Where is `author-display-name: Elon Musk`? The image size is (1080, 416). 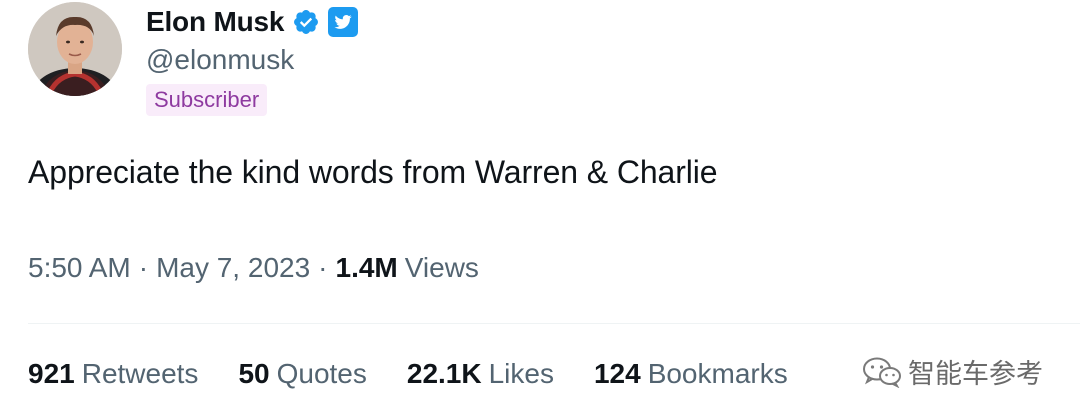
author-display-name: Elon Musk is located at coordinates (215, 22).